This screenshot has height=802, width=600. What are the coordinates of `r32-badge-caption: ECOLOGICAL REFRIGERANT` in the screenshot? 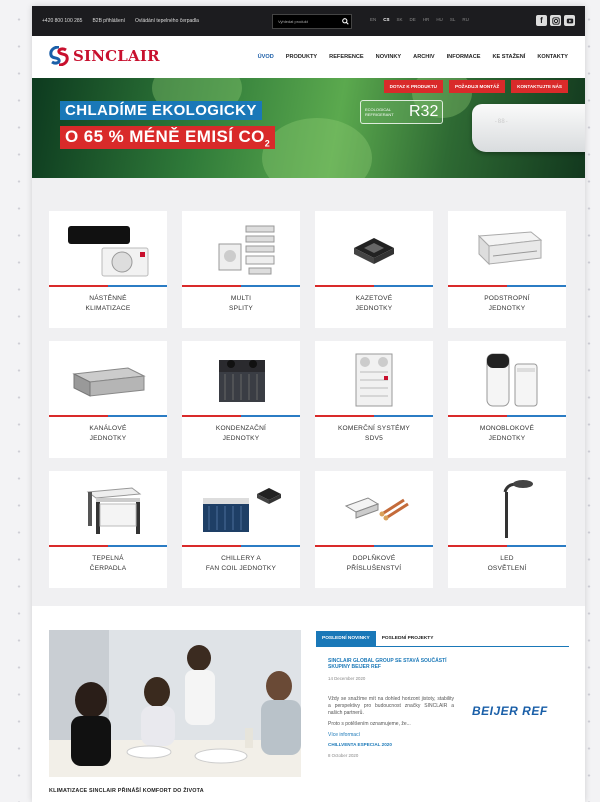 It's located at (379, 112).